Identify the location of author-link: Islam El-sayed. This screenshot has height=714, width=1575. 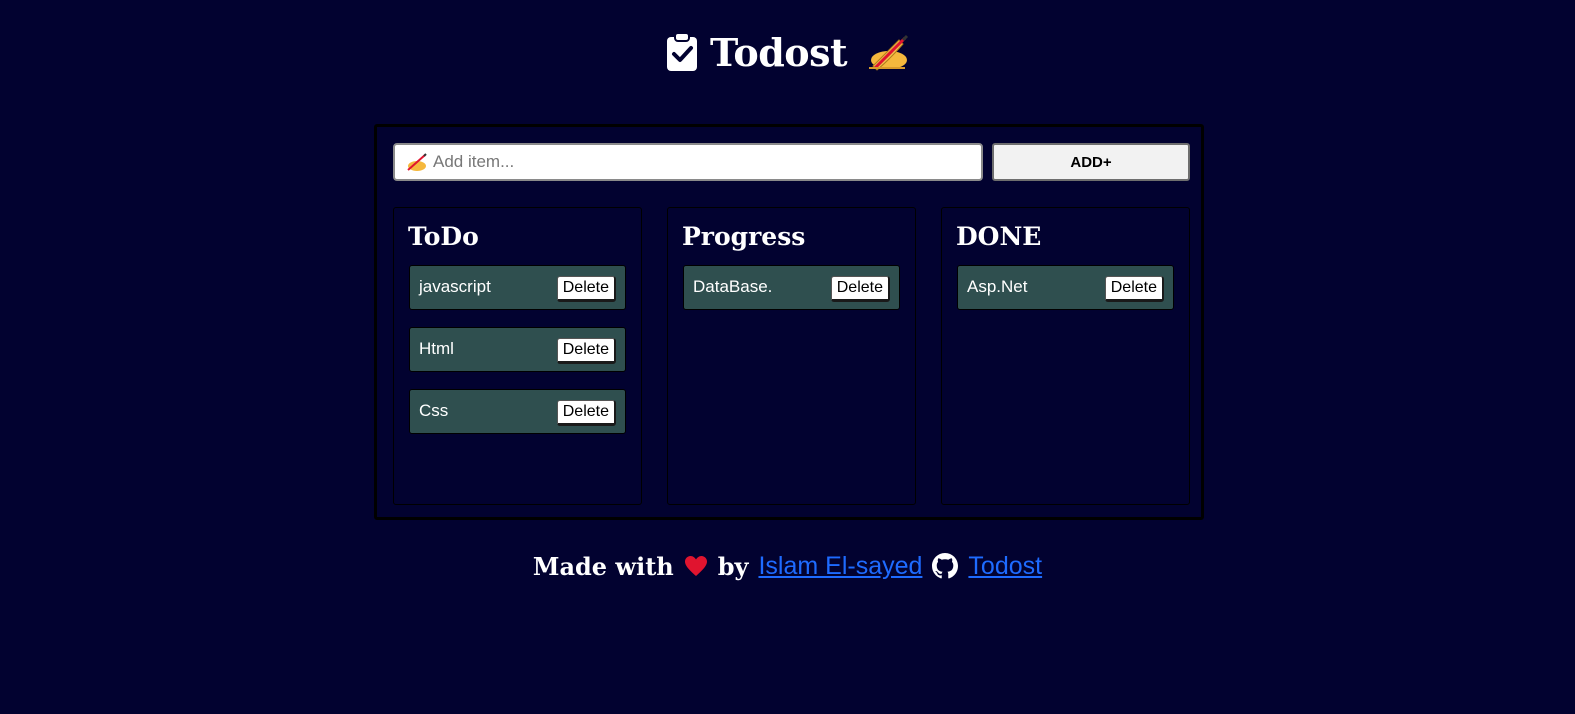
(840, 566).